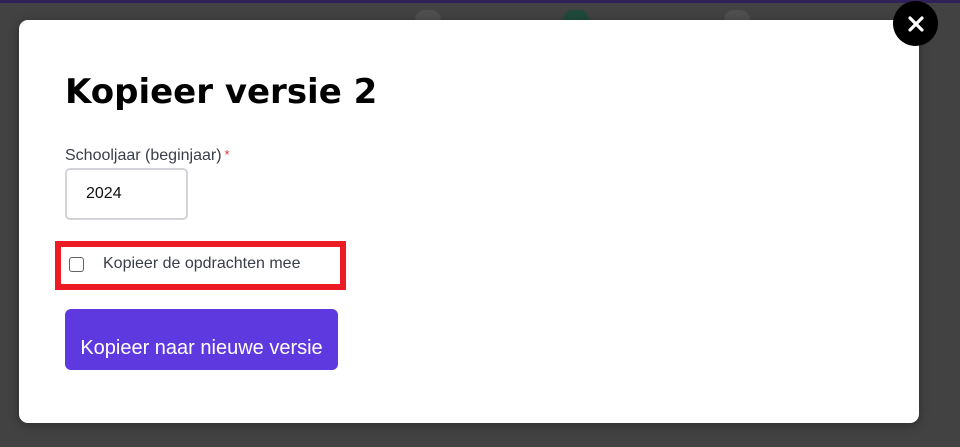 The image size is (960, 447). Describe the element at coordinates (76, 264) in the screenshot. I see `copy-assignments-checkbox` at that location.